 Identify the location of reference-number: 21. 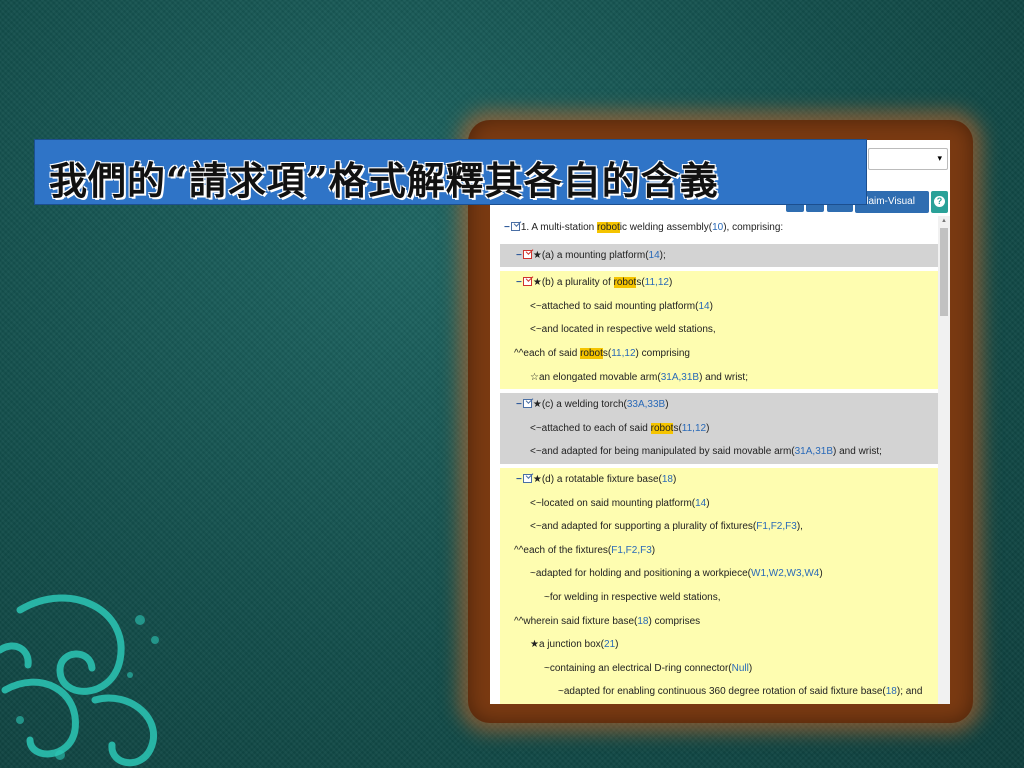
(609, 644).